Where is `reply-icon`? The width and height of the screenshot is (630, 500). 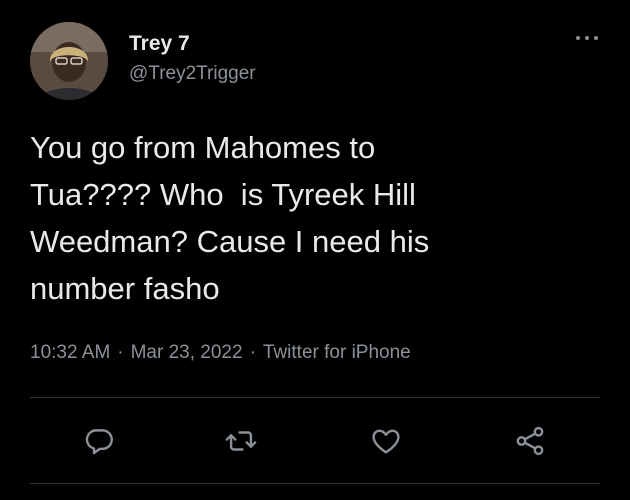 reply-icon is located at coordinates (99, 441).